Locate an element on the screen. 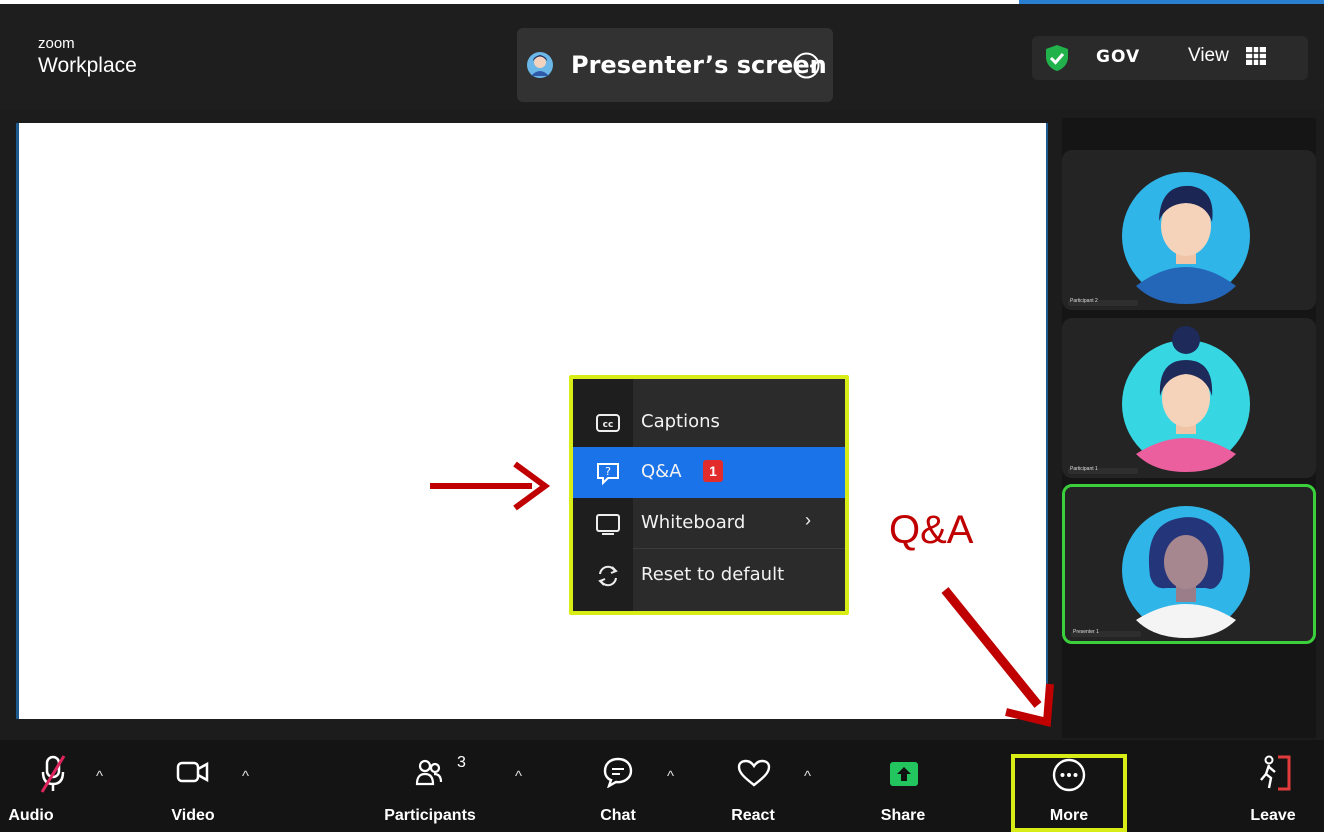 The height and width of the screenshot is (832, 1324). mic-muted-icon is located at coordinates (53, 774).